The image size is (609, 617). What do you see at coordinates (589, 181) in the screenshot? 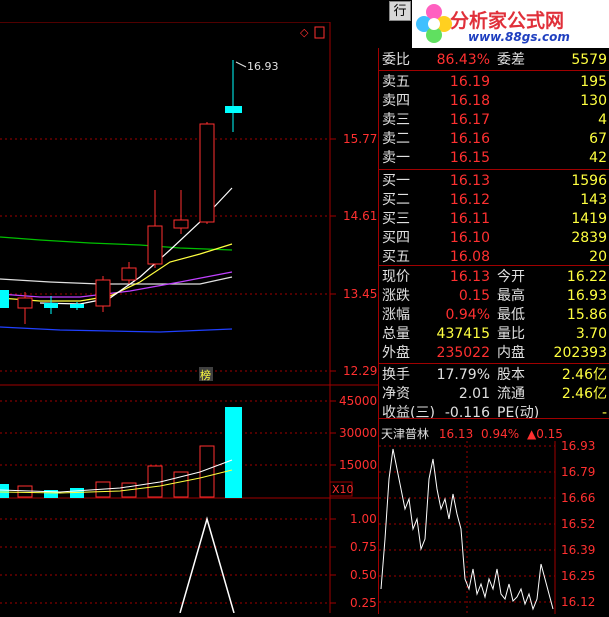
I see `bid-volume: 1596` at bounding box center [589, 181].